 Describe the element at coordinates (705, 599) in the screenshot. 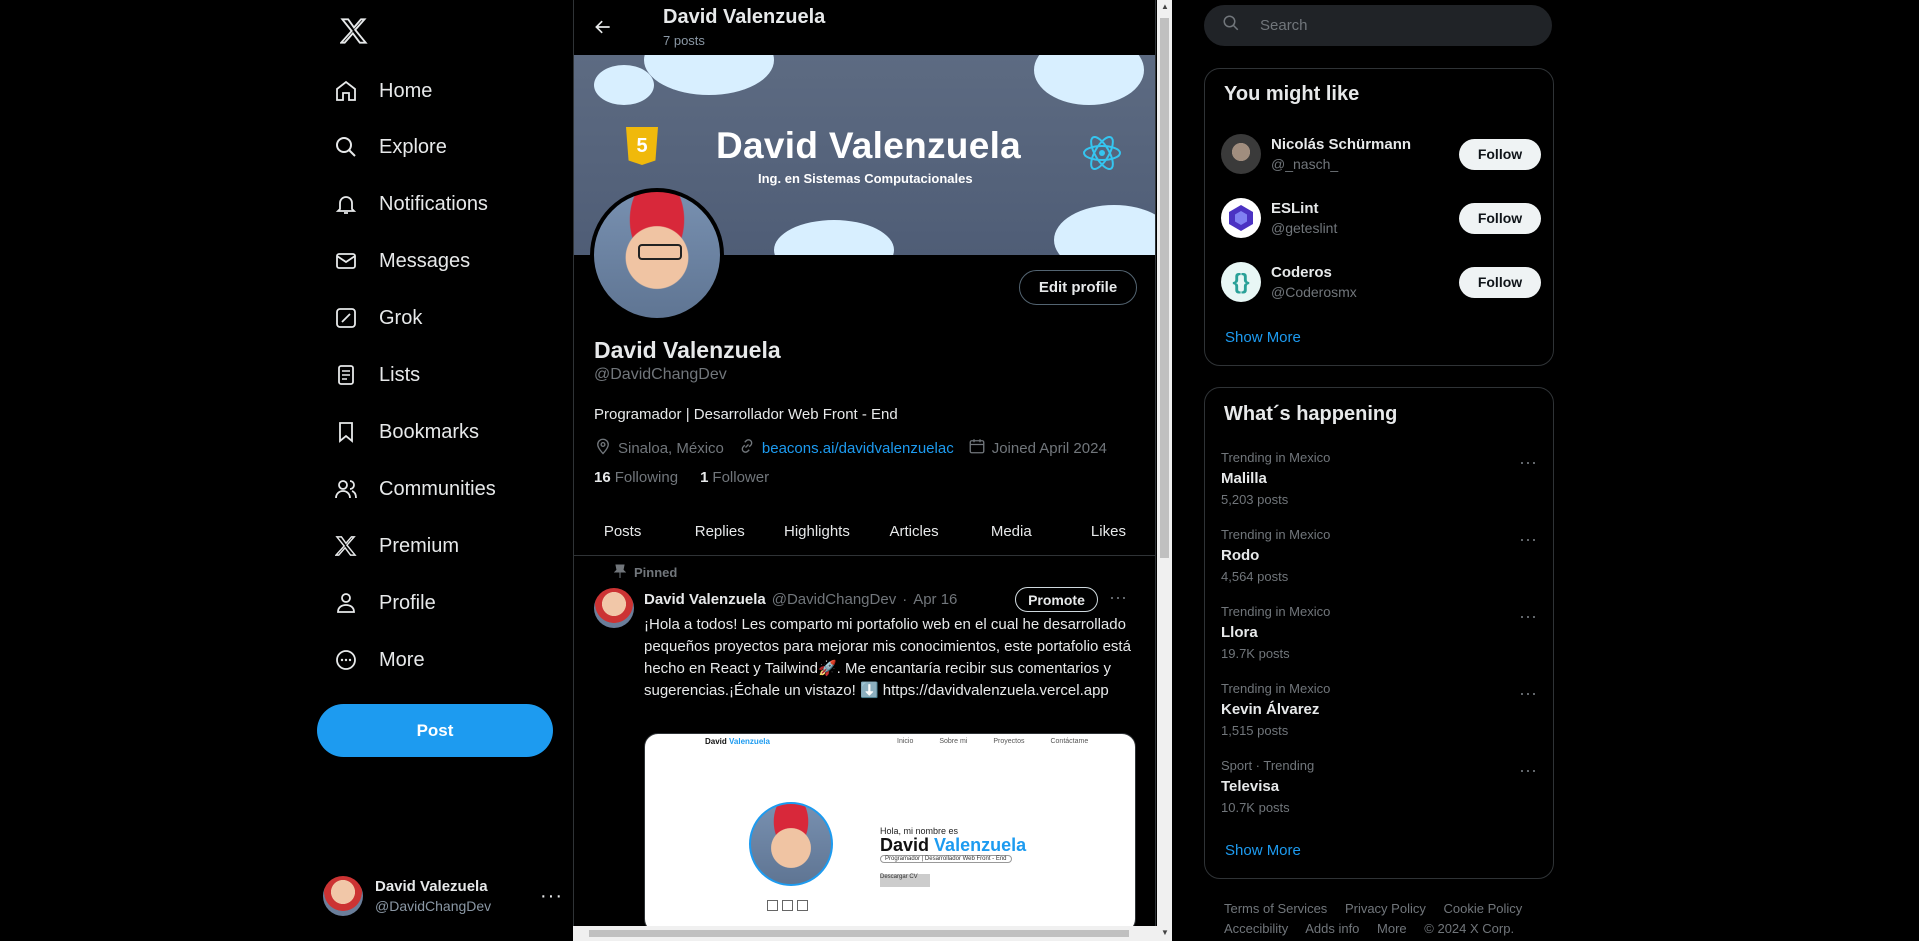

I see `tweet-author-name: David Valenzuela` at that location.